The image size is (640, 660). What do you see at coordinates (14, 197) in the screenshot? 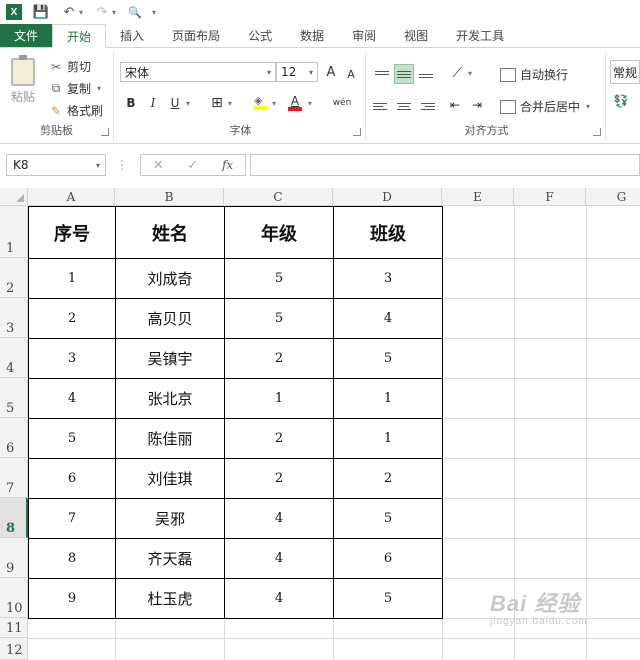
I see `select-all-button` at bounding box center [14, 197].